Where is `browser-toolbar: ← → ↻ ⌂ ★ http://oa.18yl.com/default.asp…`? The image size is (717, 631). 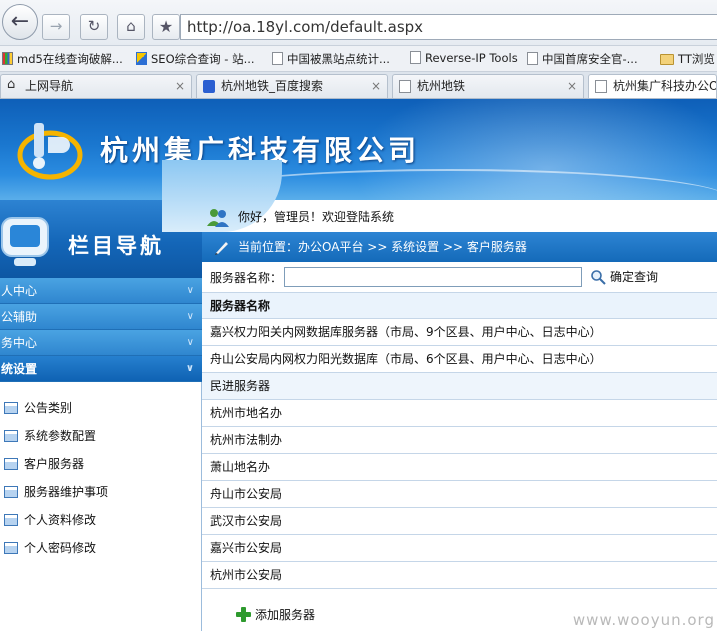
browser-toolbar: ← → ↻ ⌂ ★ http://oa.18yl.com/default.asp… is located at coordinates (358, 23).